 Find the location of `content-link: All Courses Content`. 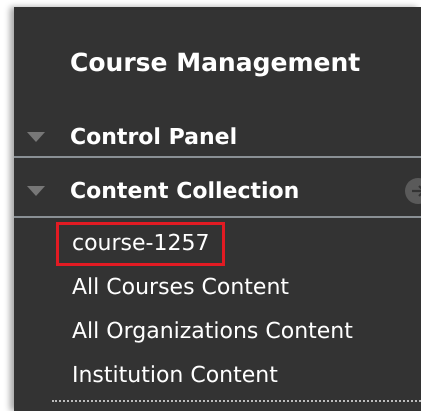

content-link: All Courses Content is located at coordinates (181, 288).